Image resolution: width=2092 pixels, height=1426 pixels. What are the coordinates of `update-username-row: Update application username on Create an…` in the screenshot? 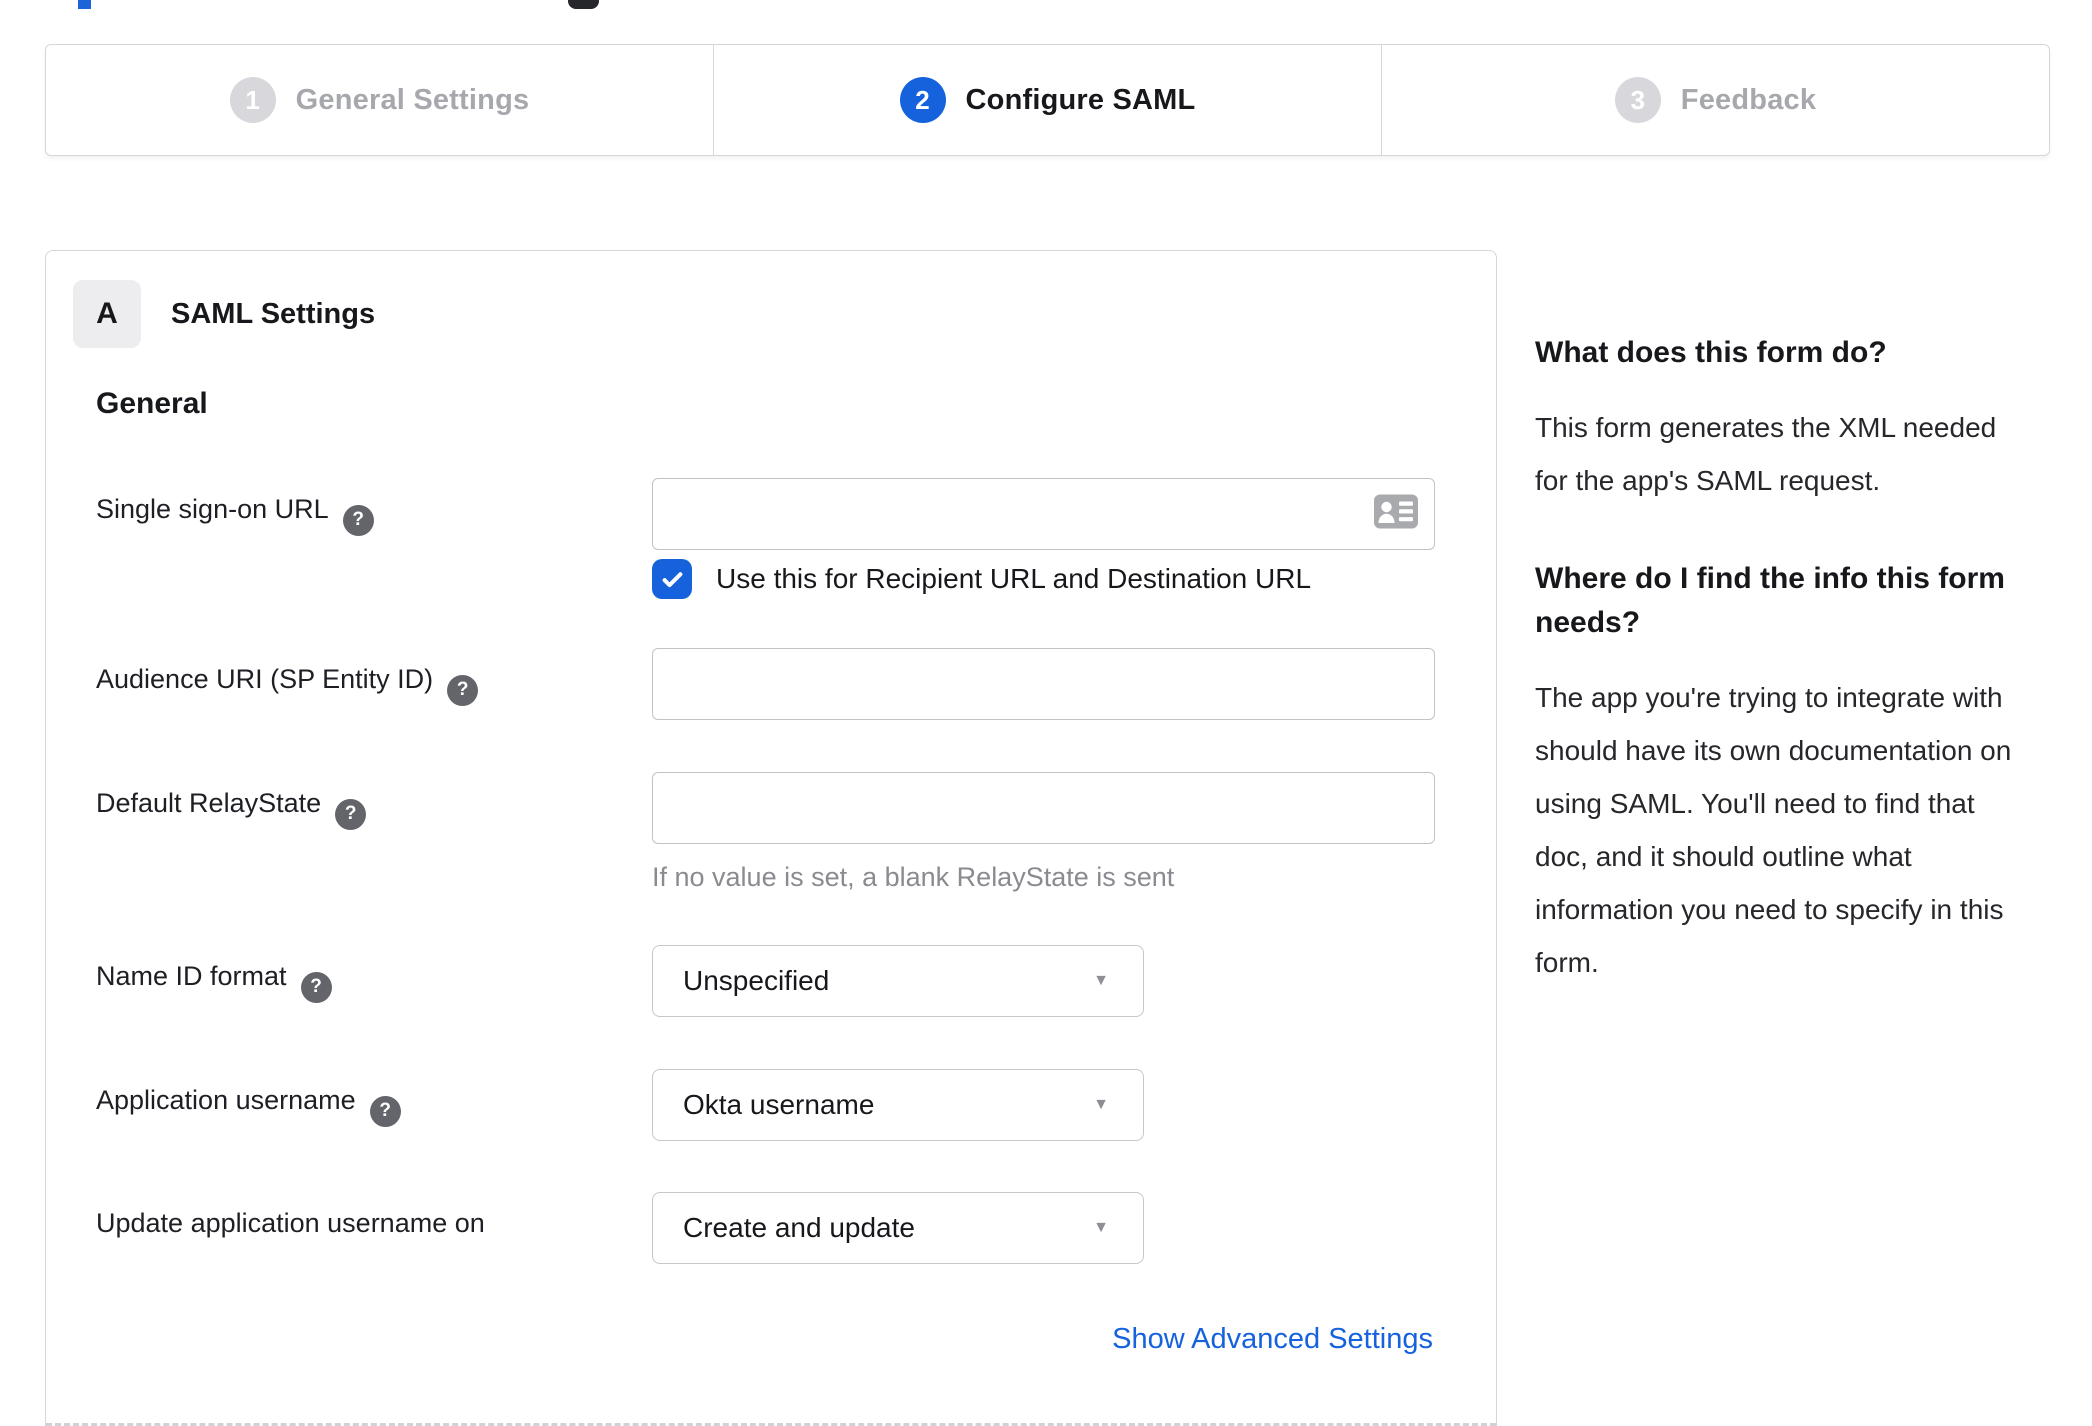 It's located at (620, 1228).